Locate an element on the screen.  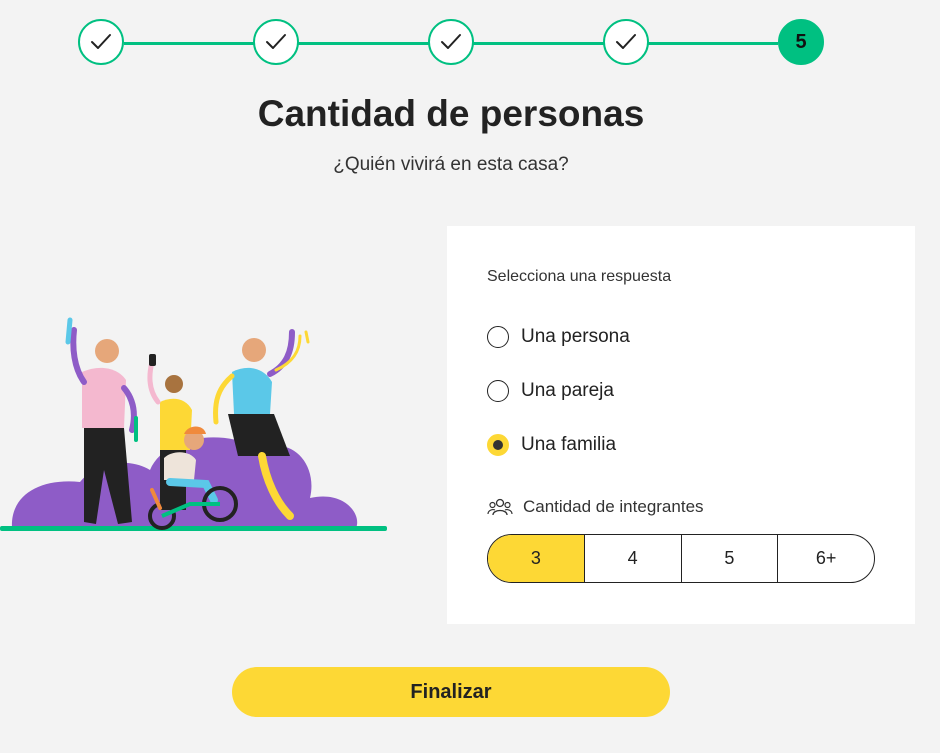
option-label: Una persona is located at coordinates (575, 336).